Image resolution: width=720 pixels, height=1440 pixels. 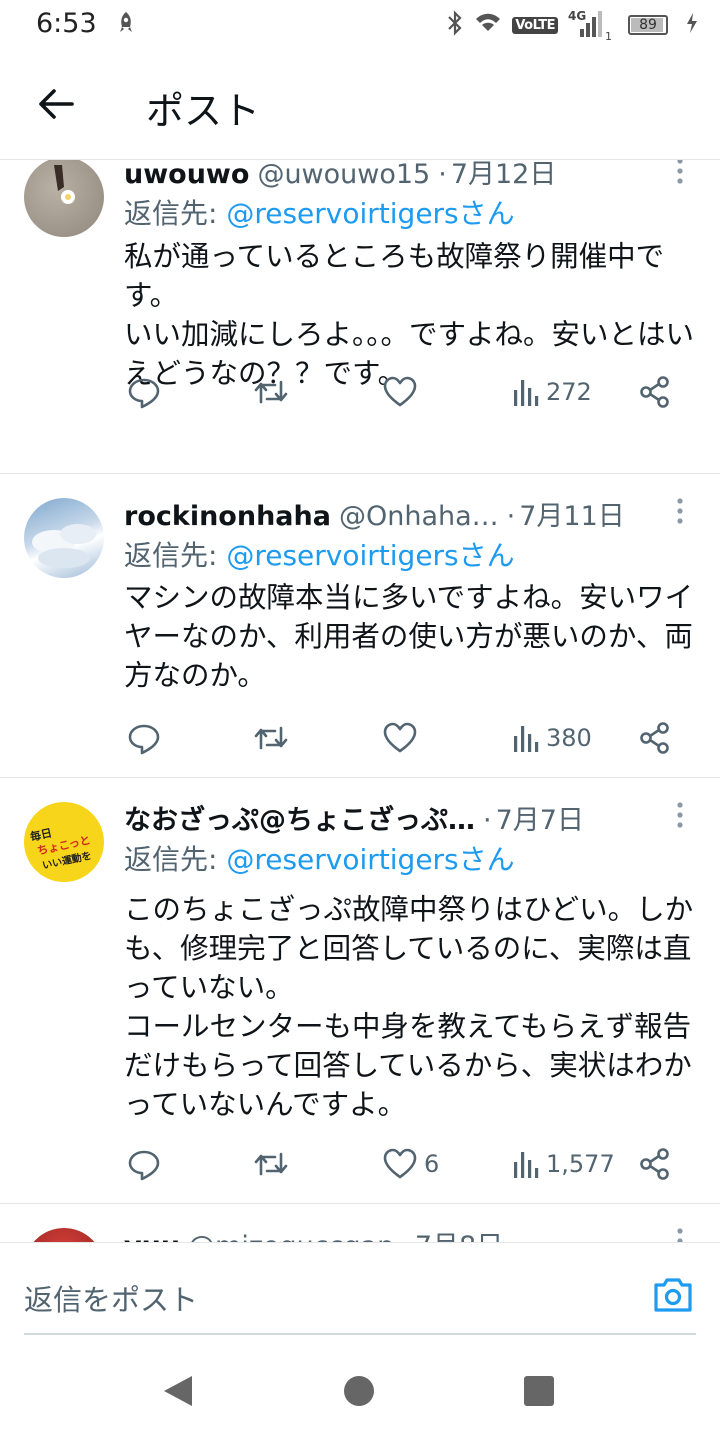 I want to click on volte-badge: VoLTE, so click(x=535, y=25).